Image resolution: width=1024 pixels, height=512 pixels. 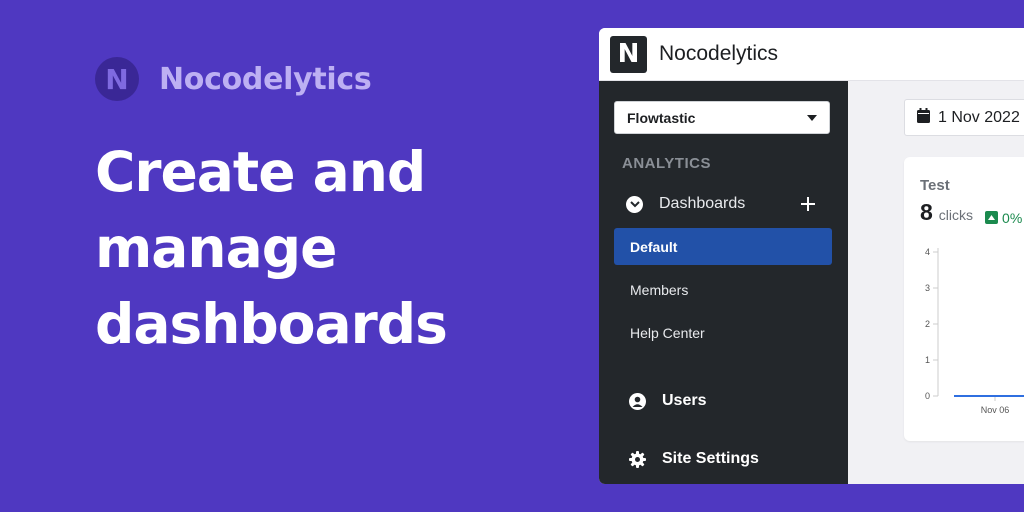 What do you see at coordinates (702, 203) in the screenshot?
I see `dashboards-label: Dashboards` at bounding box center [702, 203].